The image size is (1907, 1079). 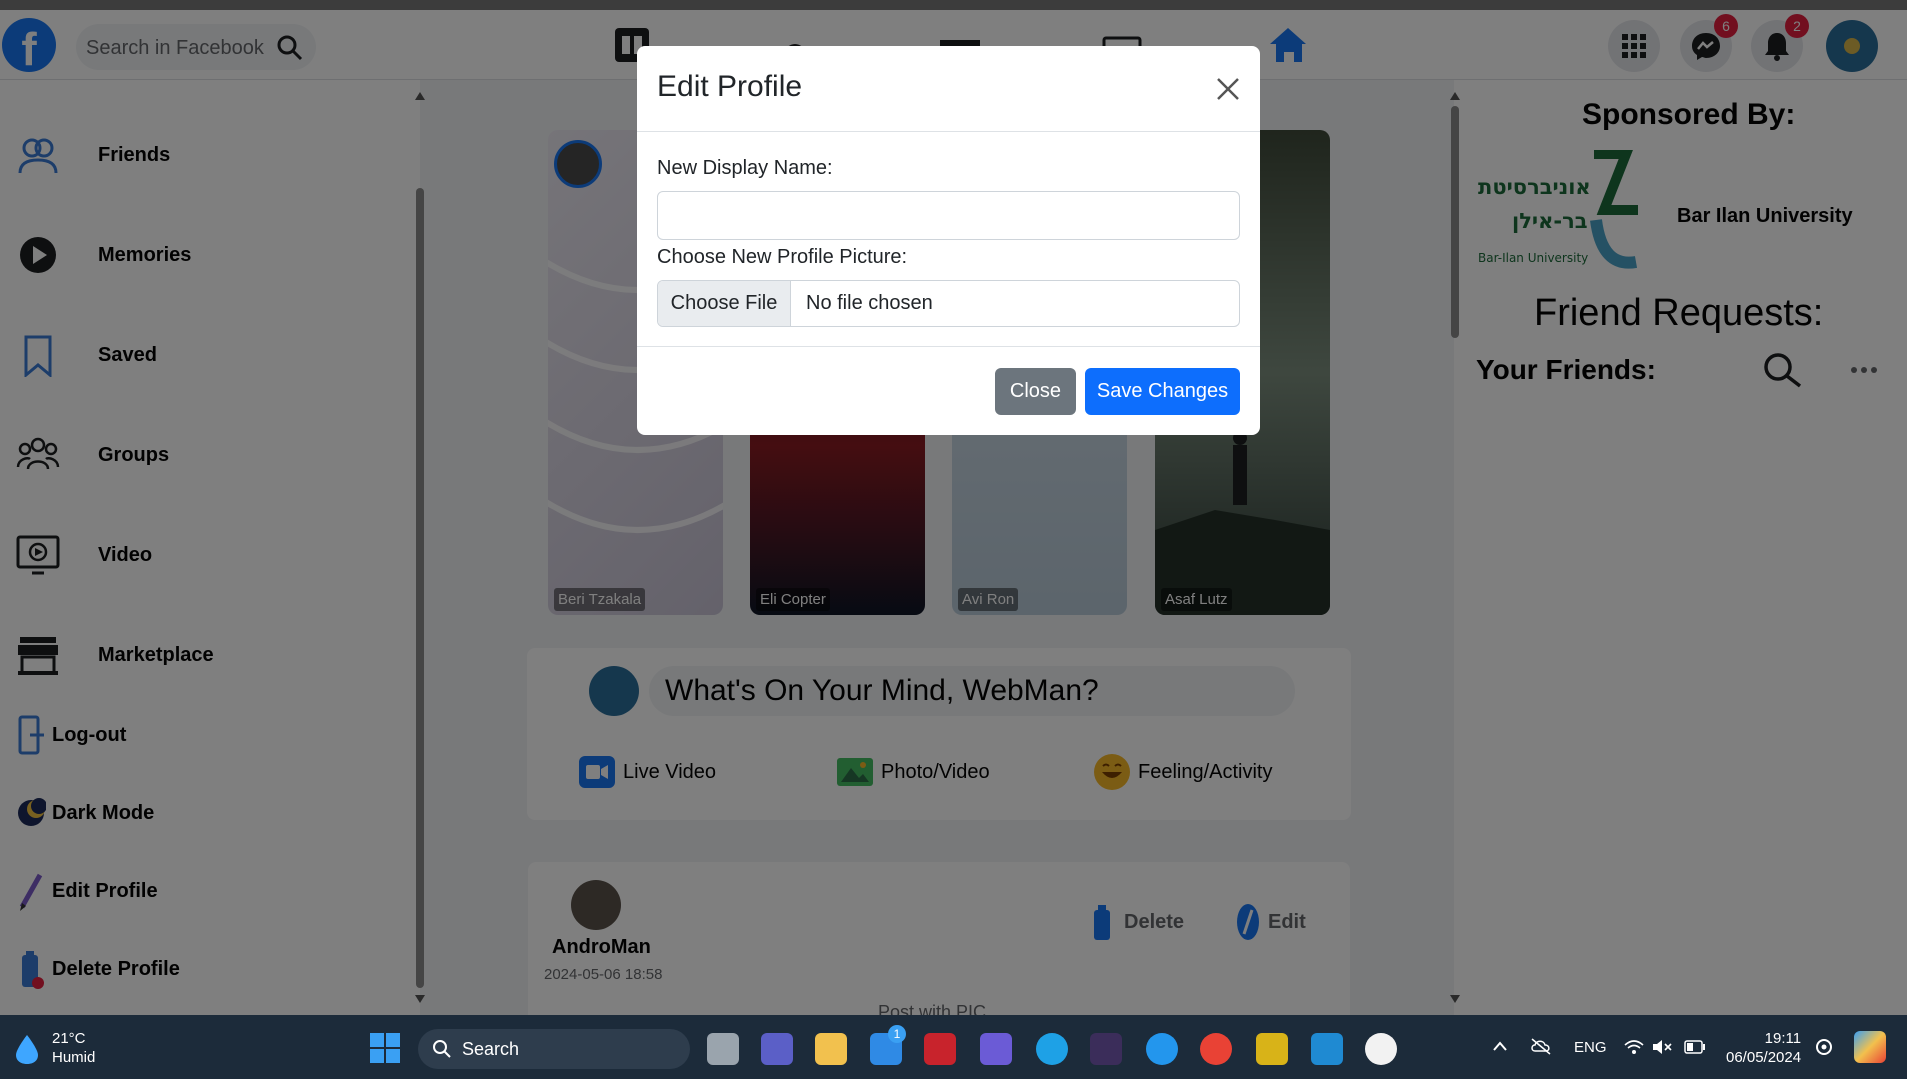 What do you see at coordinates (27, 1049) in the screenshot?
I see `weather-drop-icon` at bounding box center [27, 1049].